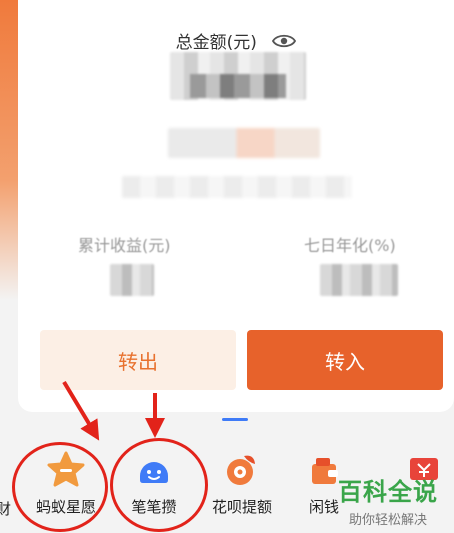 Image resolution: width=454 pixels, height=533 pixels. I want to click on watermark: 百科全说 助你轻松解决, so click(388, 500).